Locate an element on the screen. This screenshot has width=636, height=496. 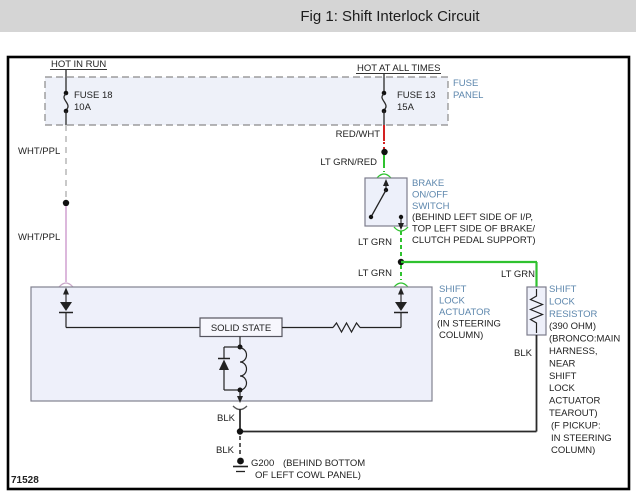
brake-switch-location-3: CLUTCH PEDAL SUPPORT) is located at coordinates (474, 240).